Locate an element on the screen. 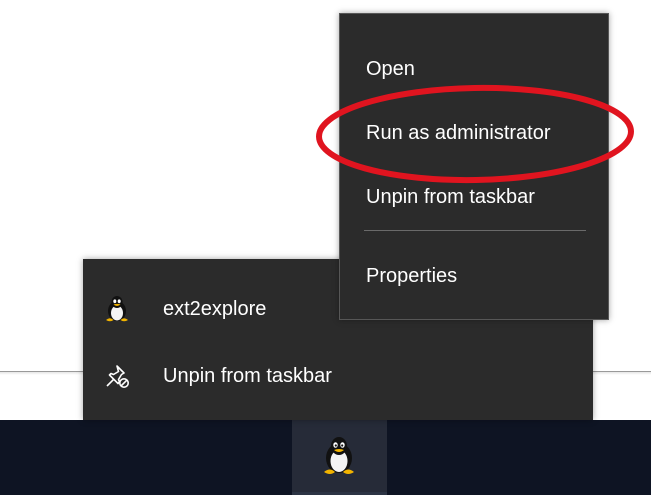 The width and height of the screenshot is (651, 495). menu-item-unpin-from-taskbar: Unpin from taskbar is located at coordinates (474, 198).